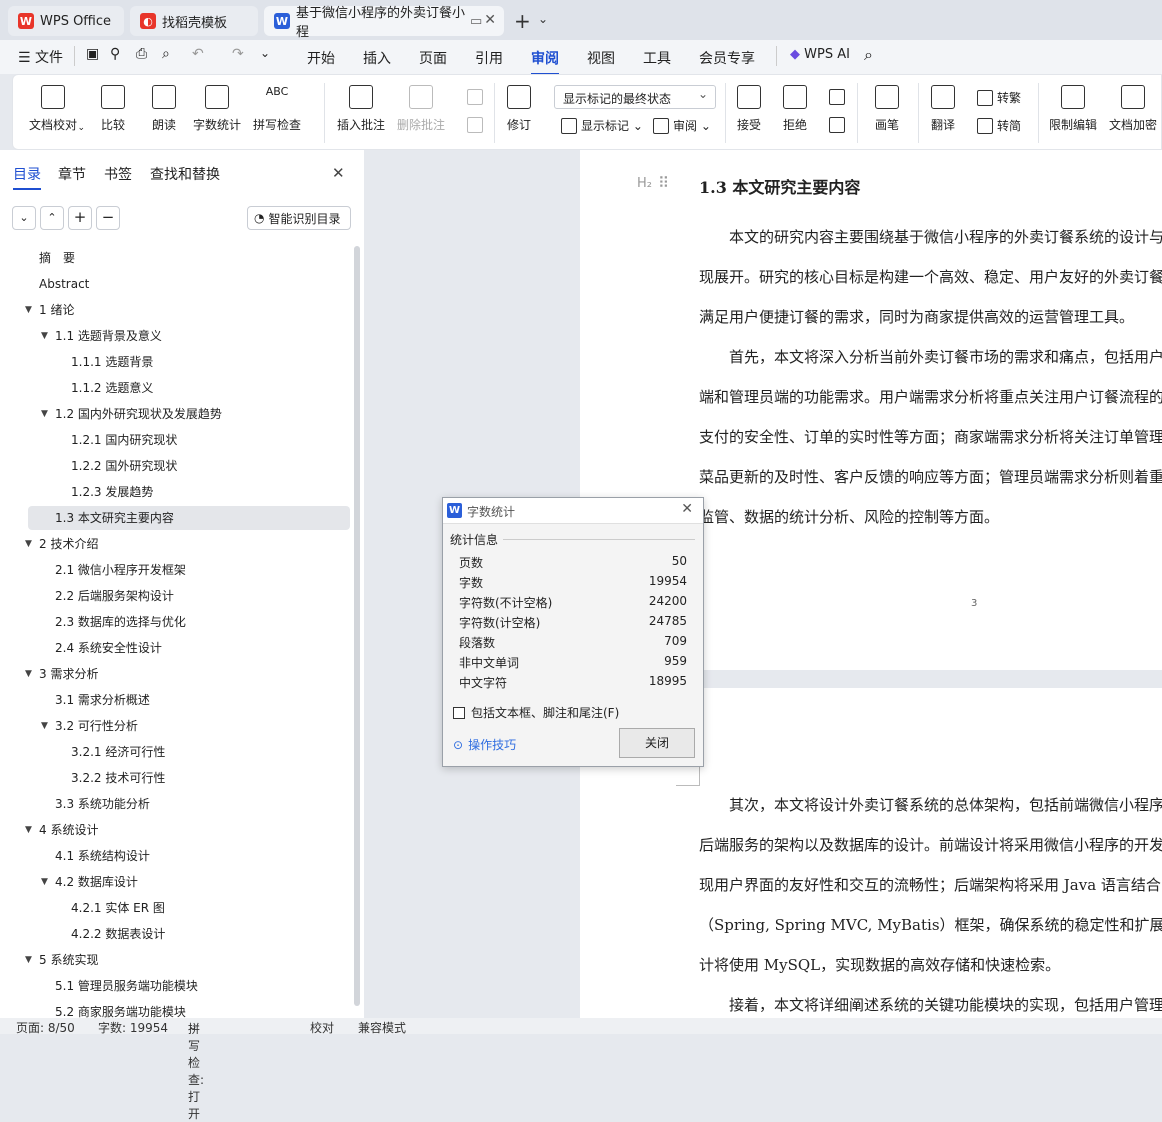 This screenshot has height=1122, width=1162. Describe the element at coordinates (657, 743) in the screenshot. I see `close-button: 关闭` at that location.